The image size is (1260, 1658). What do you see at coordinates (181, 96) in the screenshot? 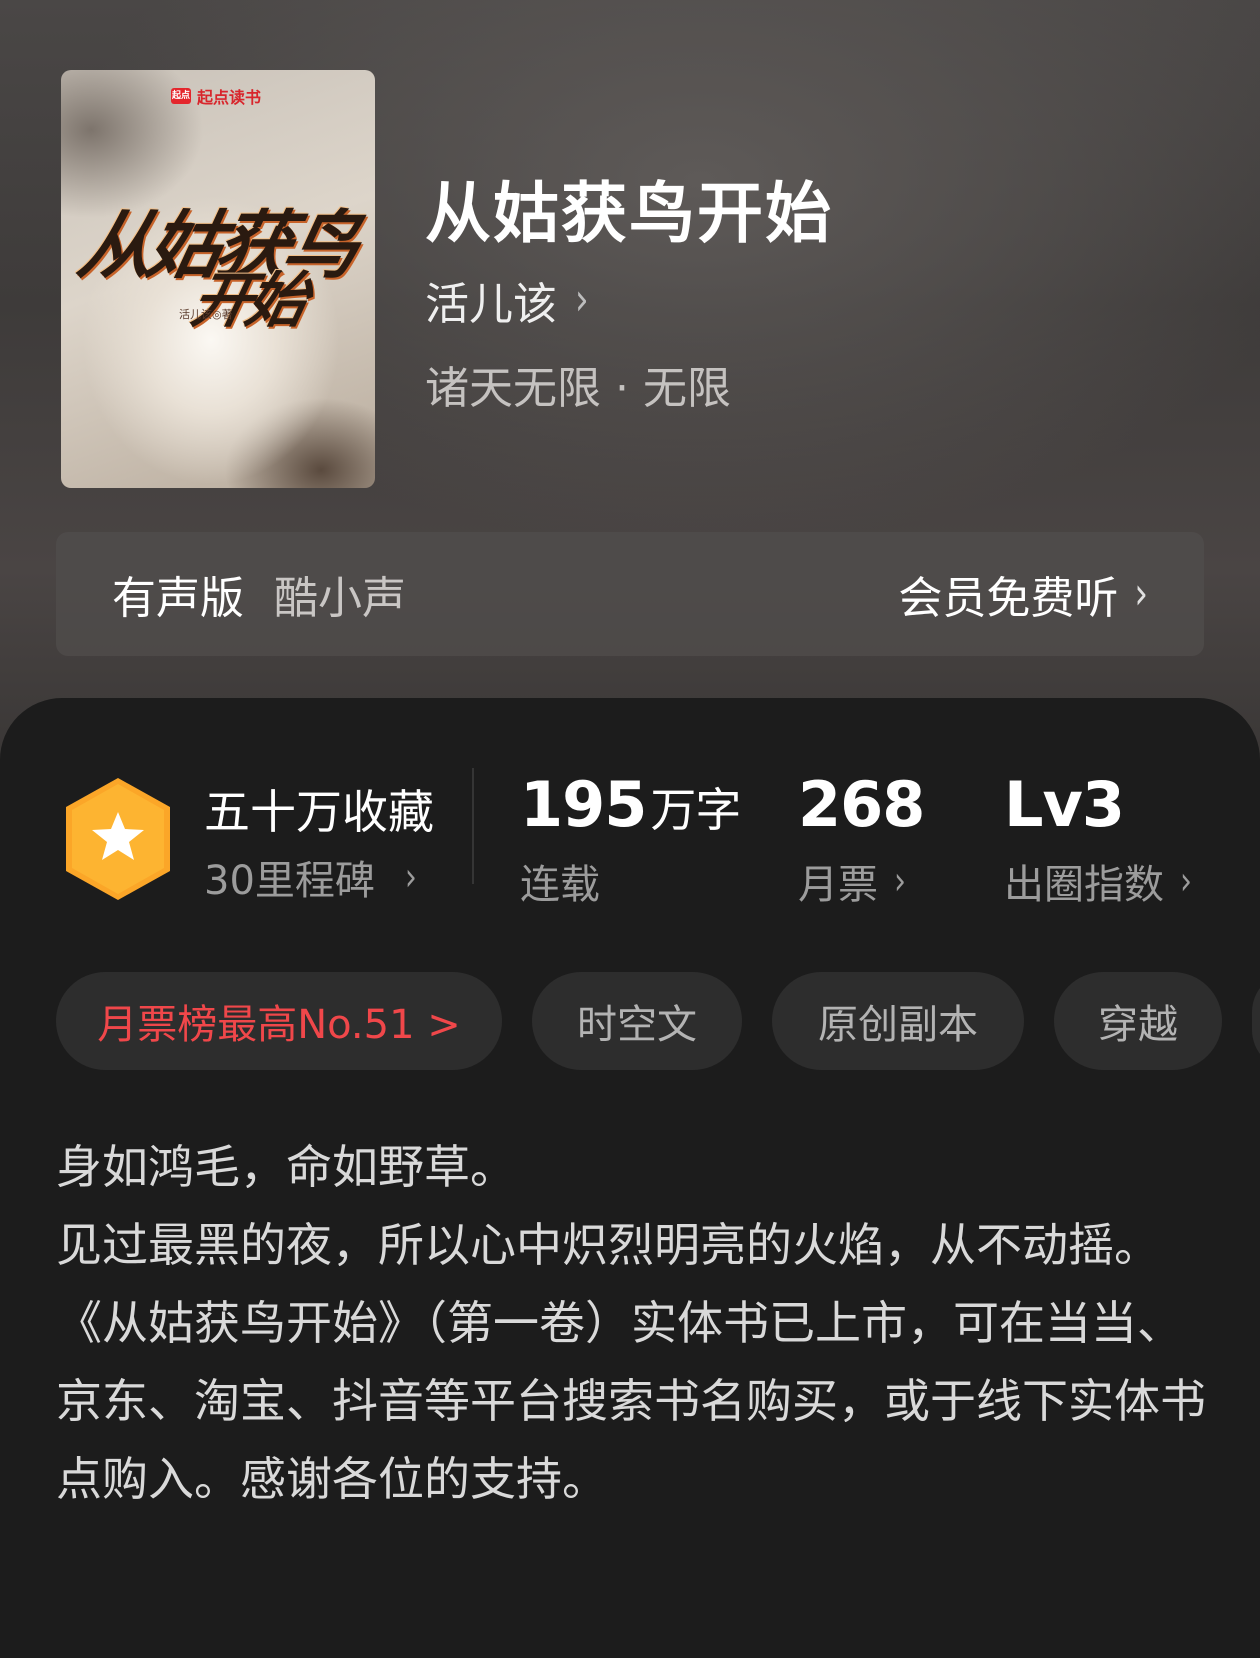
I see `qidian-logo-icon: 起点` at bounding box center [181, 96].